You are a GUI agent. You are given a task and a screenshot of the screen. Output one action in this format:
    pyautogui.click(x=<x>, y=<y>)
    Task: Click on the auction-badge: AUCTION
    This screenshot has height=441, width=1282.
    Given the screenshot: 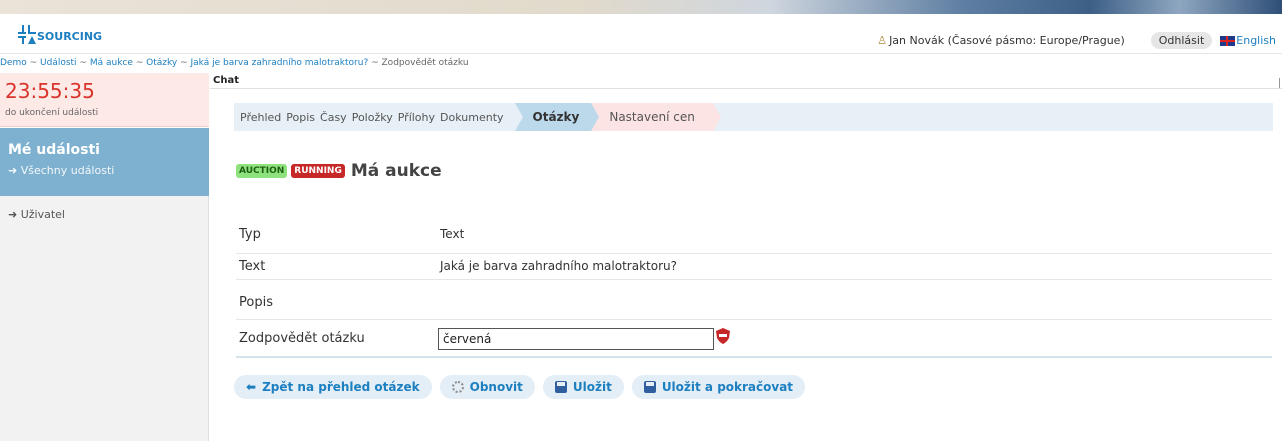 What is the action you would take?
    pyautogui.click(x=262, y=171)
    